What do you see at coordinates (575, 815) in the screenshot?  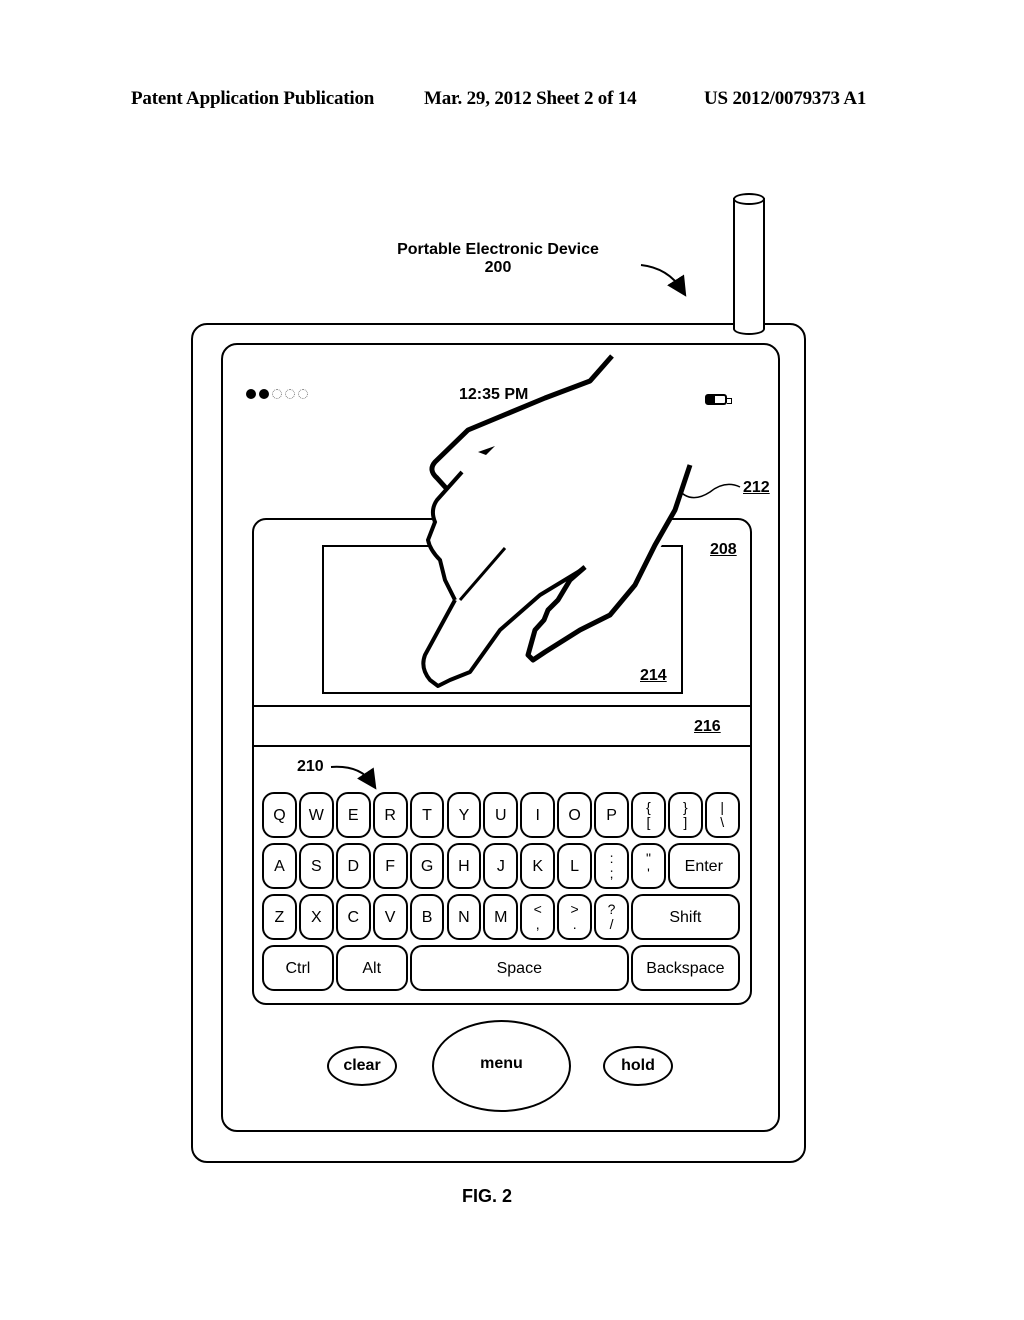 I see `key-o: O` at bounding box center [575, 815].